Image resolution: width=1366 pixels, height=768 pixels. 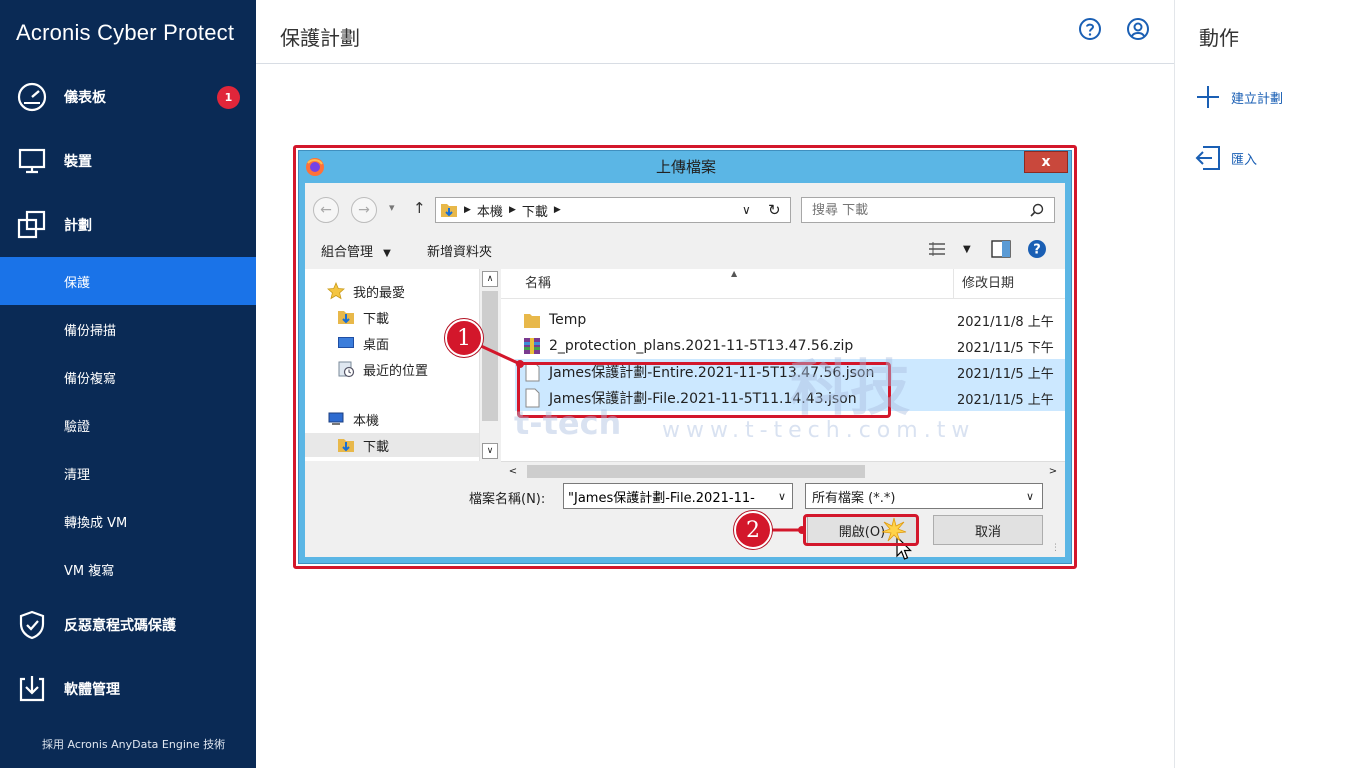 What do you see at coordinates (734, 273) in the screenshot?
I see `sort-indicator-icon: ▲` at bounding box center [734, 273].